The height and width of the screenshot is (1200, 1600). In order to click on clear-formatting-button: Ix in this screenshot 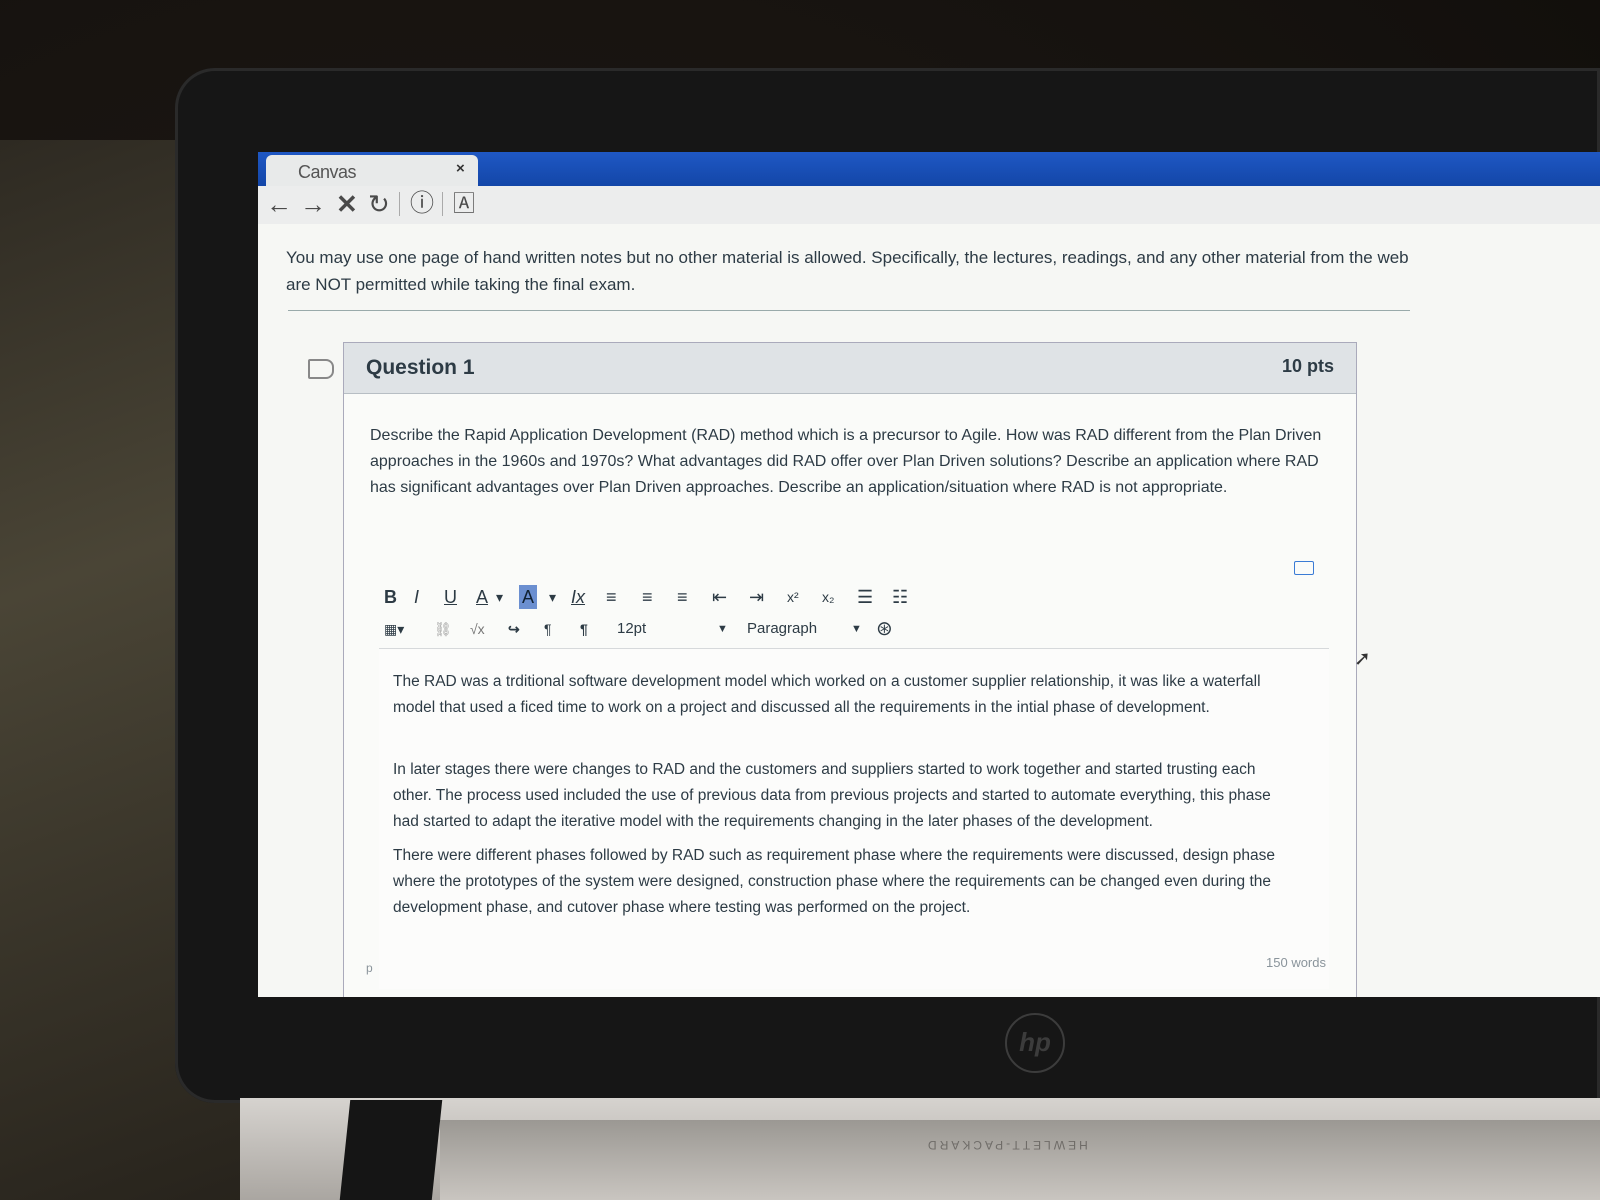, I will do `click(578, 597)`.